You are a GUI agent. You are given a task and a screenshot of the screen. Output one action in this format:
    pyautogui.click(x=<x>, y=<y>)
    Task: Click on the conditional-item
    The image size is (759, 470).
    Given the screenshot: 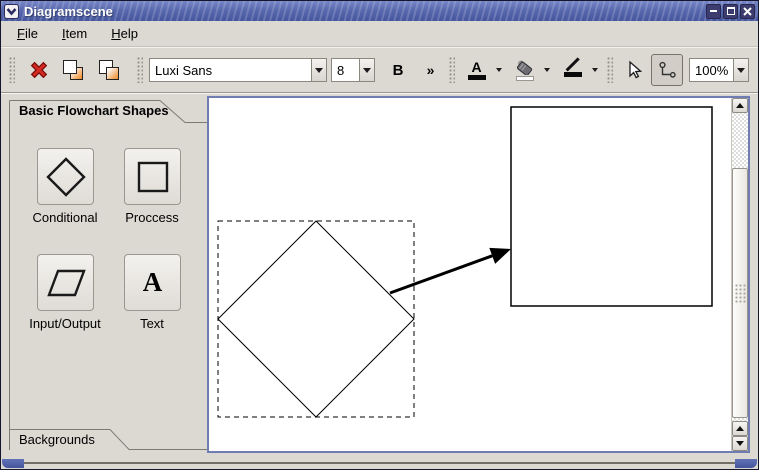 What is the action you would take?
    pyautogui.click(x=316, y=319)
    